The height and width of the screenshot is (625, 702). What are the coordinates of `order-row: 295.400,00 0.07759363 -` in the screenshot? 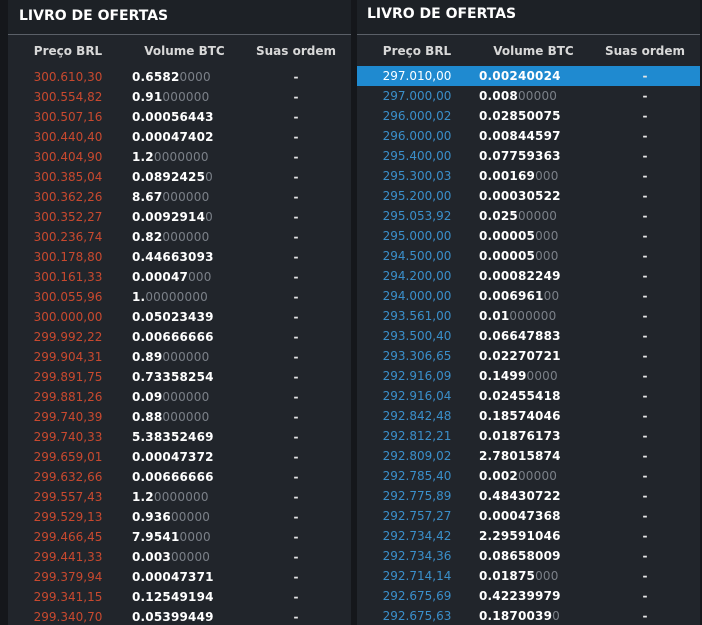 It's located at (528, 156).